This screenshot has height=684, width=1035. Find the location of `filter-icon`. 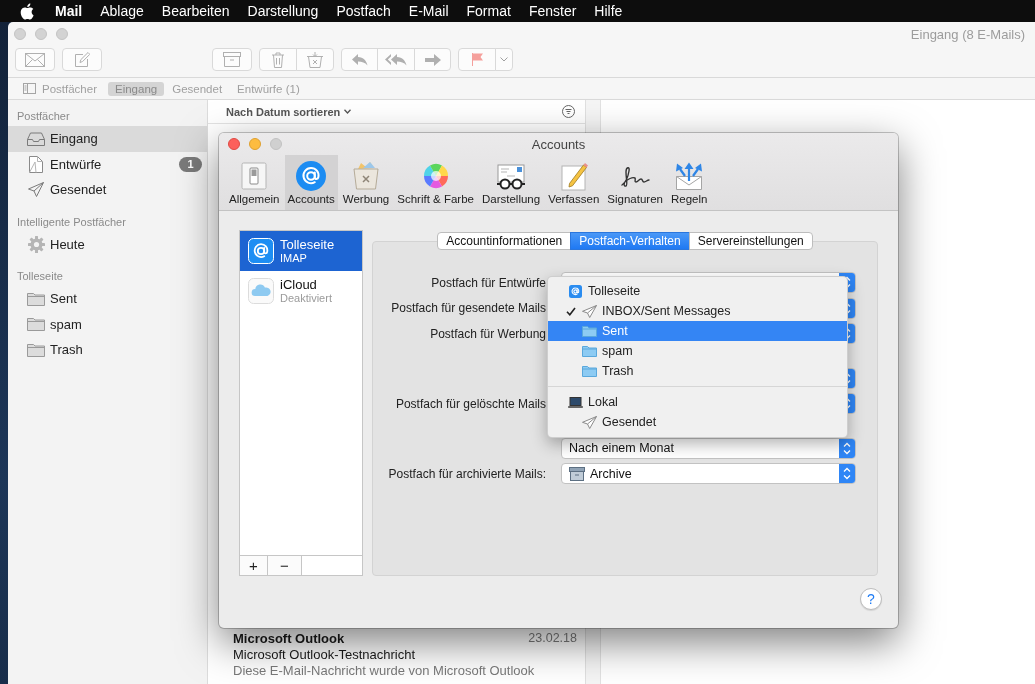

filter-icon is located at coordinates (568, 111).